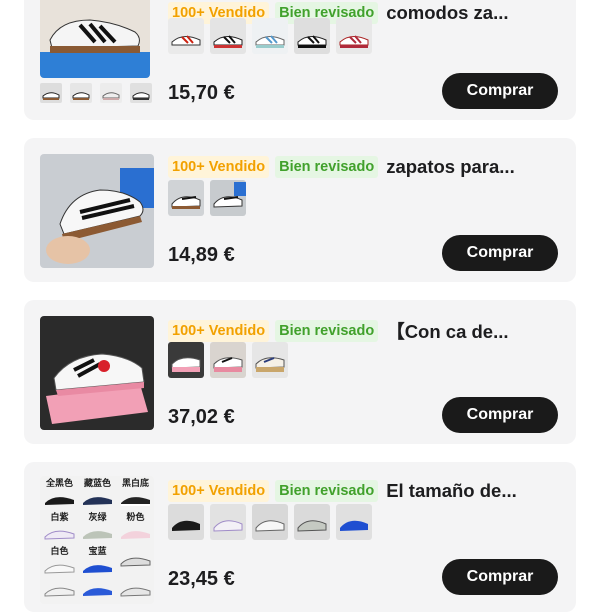  What do you see at coordinates (97, 517) in the screenshot?
I see `color-label: 灰绿` at bounding box center [97, 517].